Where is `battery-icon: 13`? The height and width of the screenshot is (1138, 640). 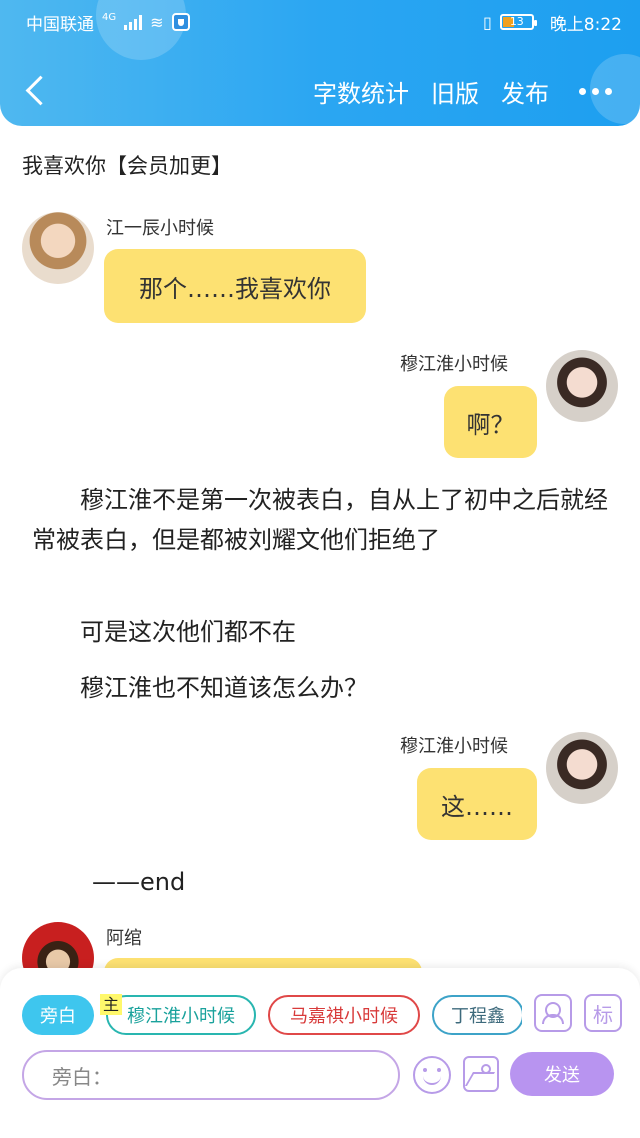 battery-icon: 13 is located at coordinates (518, 22).